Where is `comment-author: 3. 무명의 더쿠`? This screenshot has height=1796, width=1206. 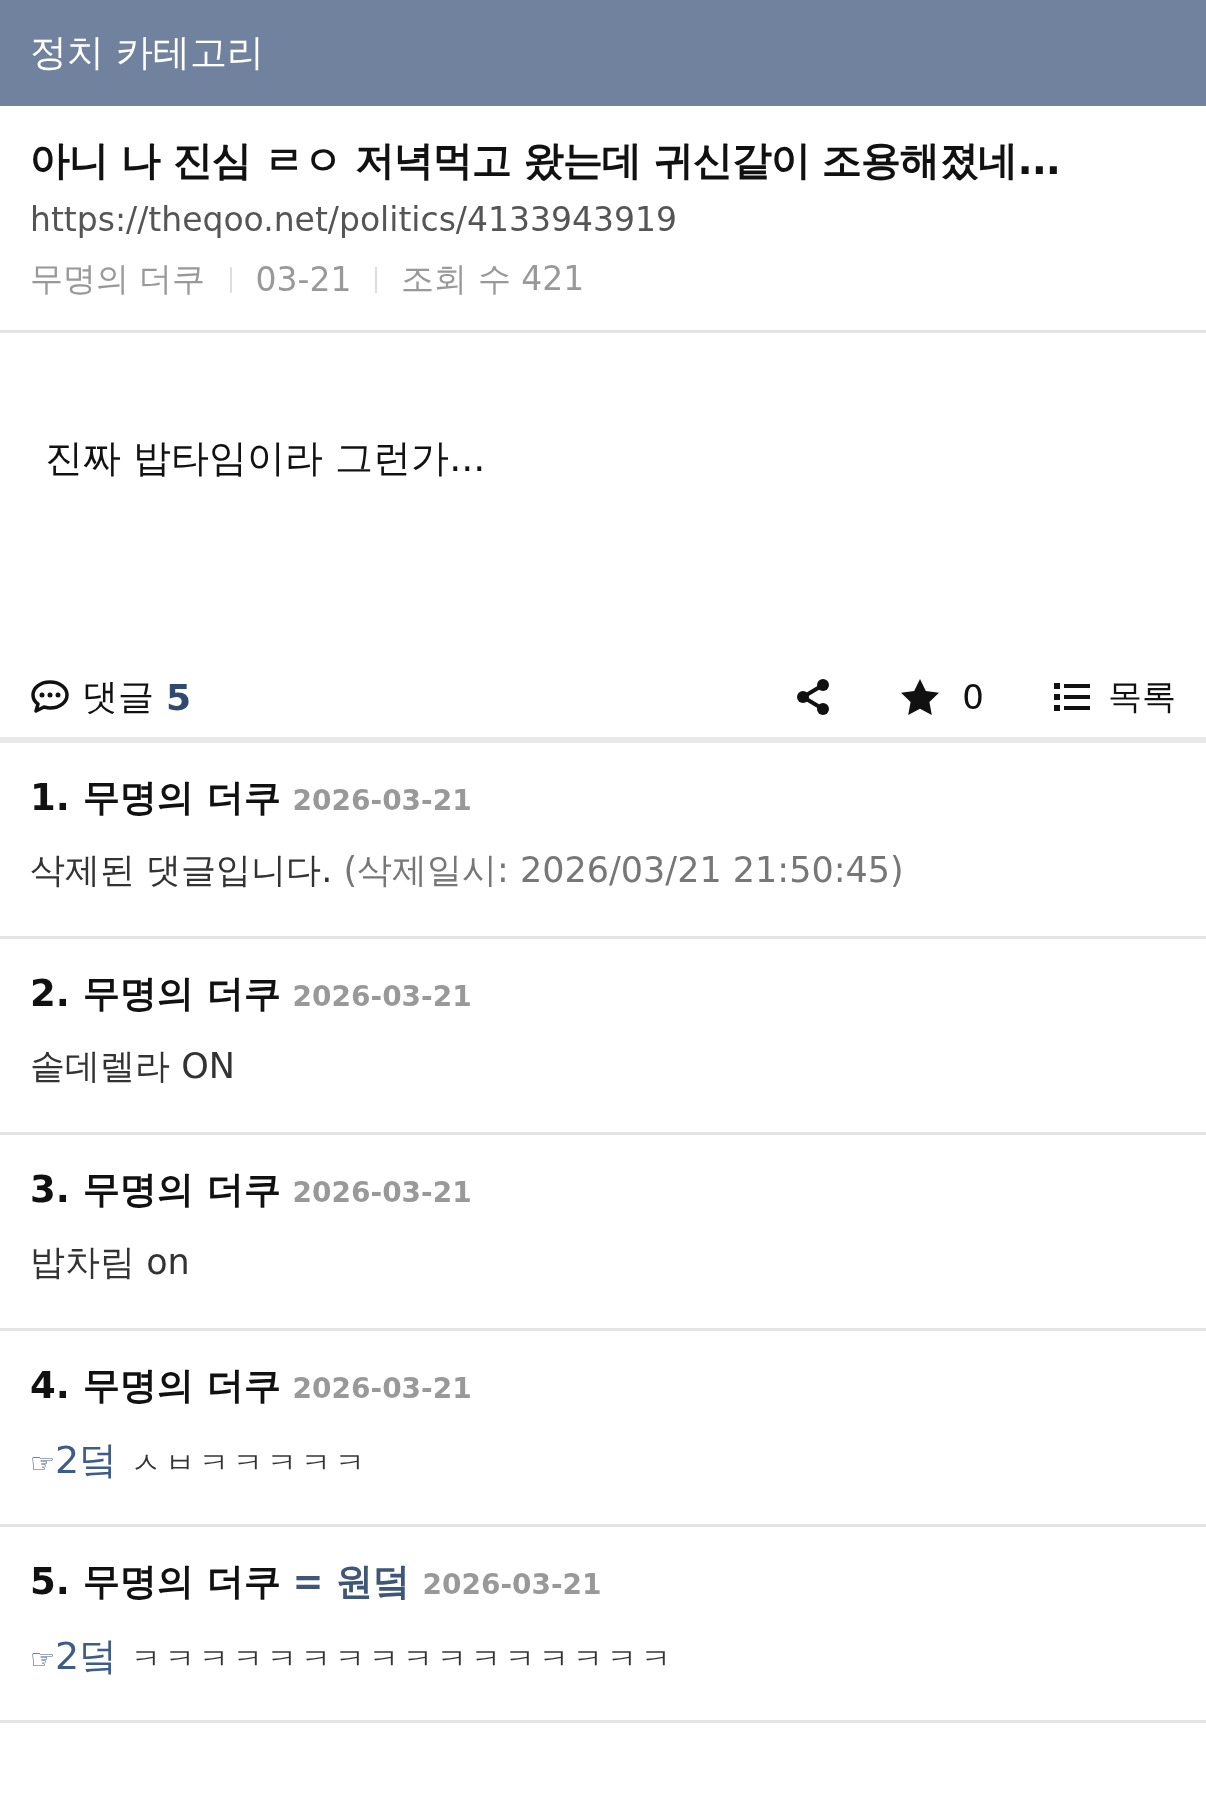 comment-author: 3. 무명의 더쿠 is located at coordinates (155, 1190).